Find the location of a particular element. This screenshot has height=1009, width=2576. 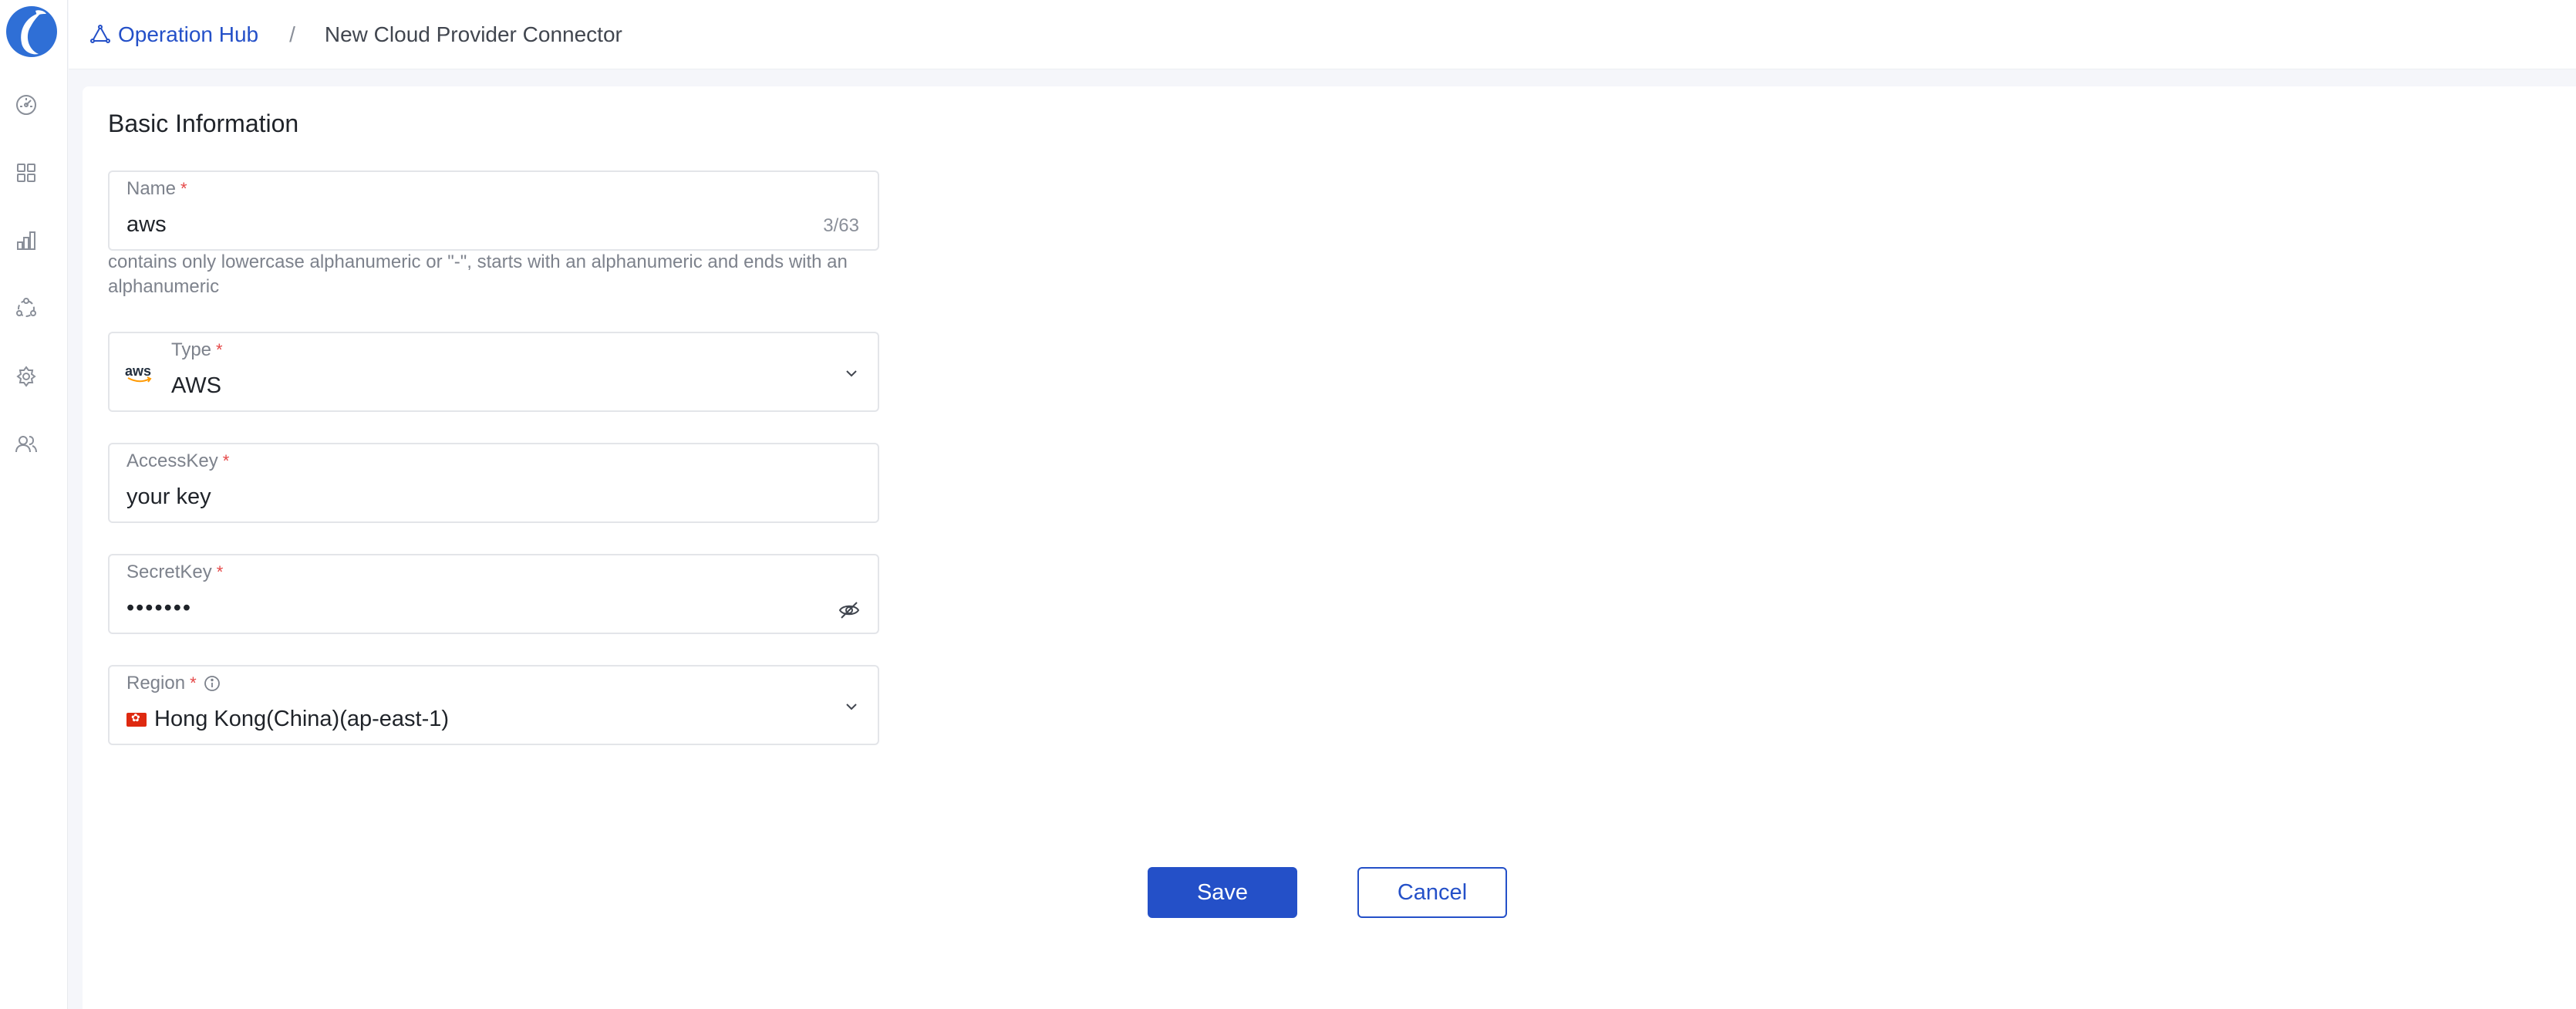

access-key-label: AccessKey * is located at coordinates (177, 461).